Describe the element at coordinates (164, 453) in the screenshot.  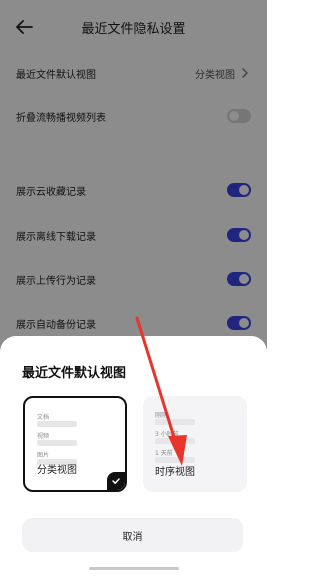
I see `preview-label: 1 天前` at that location.